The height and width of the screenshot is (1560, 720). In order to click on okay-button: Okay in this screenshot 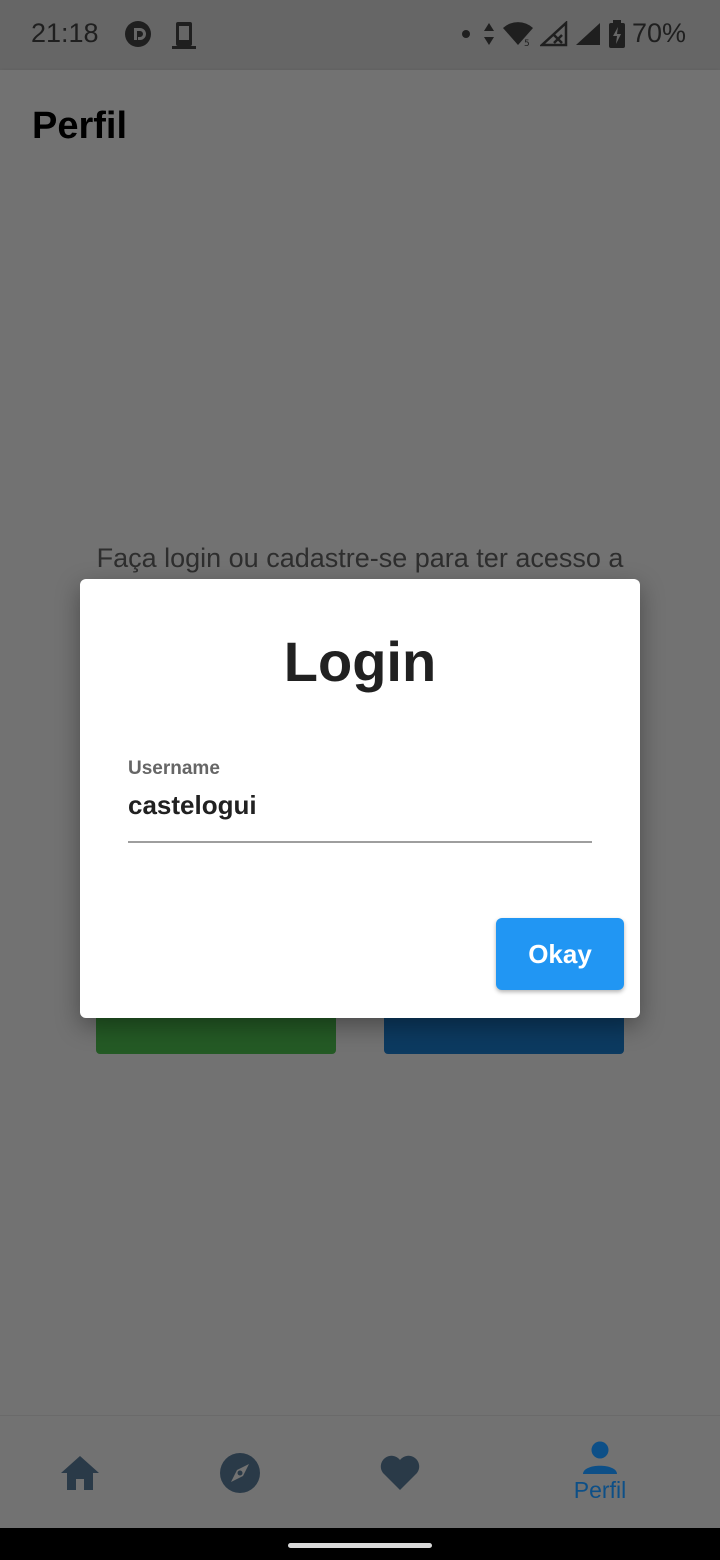, I will do `click(560, 954)`.